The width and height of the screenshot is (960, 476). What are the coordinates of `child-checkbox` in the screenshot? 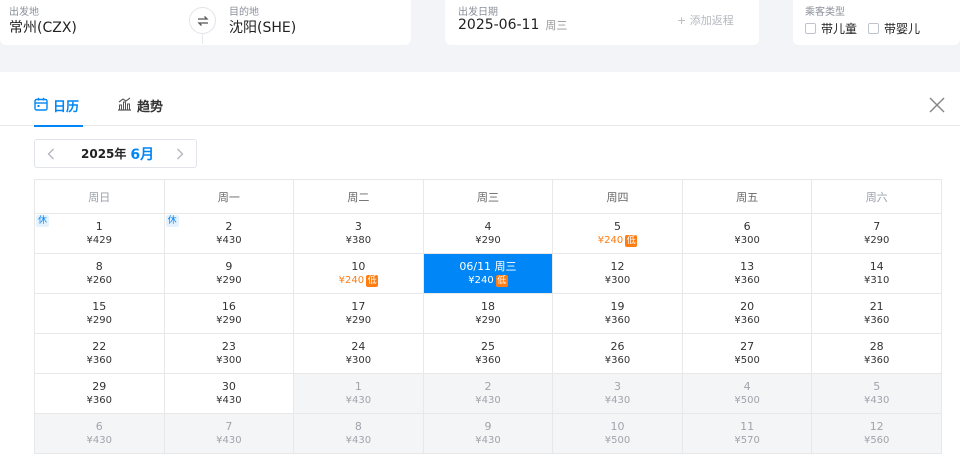 It's located at (810, 28).